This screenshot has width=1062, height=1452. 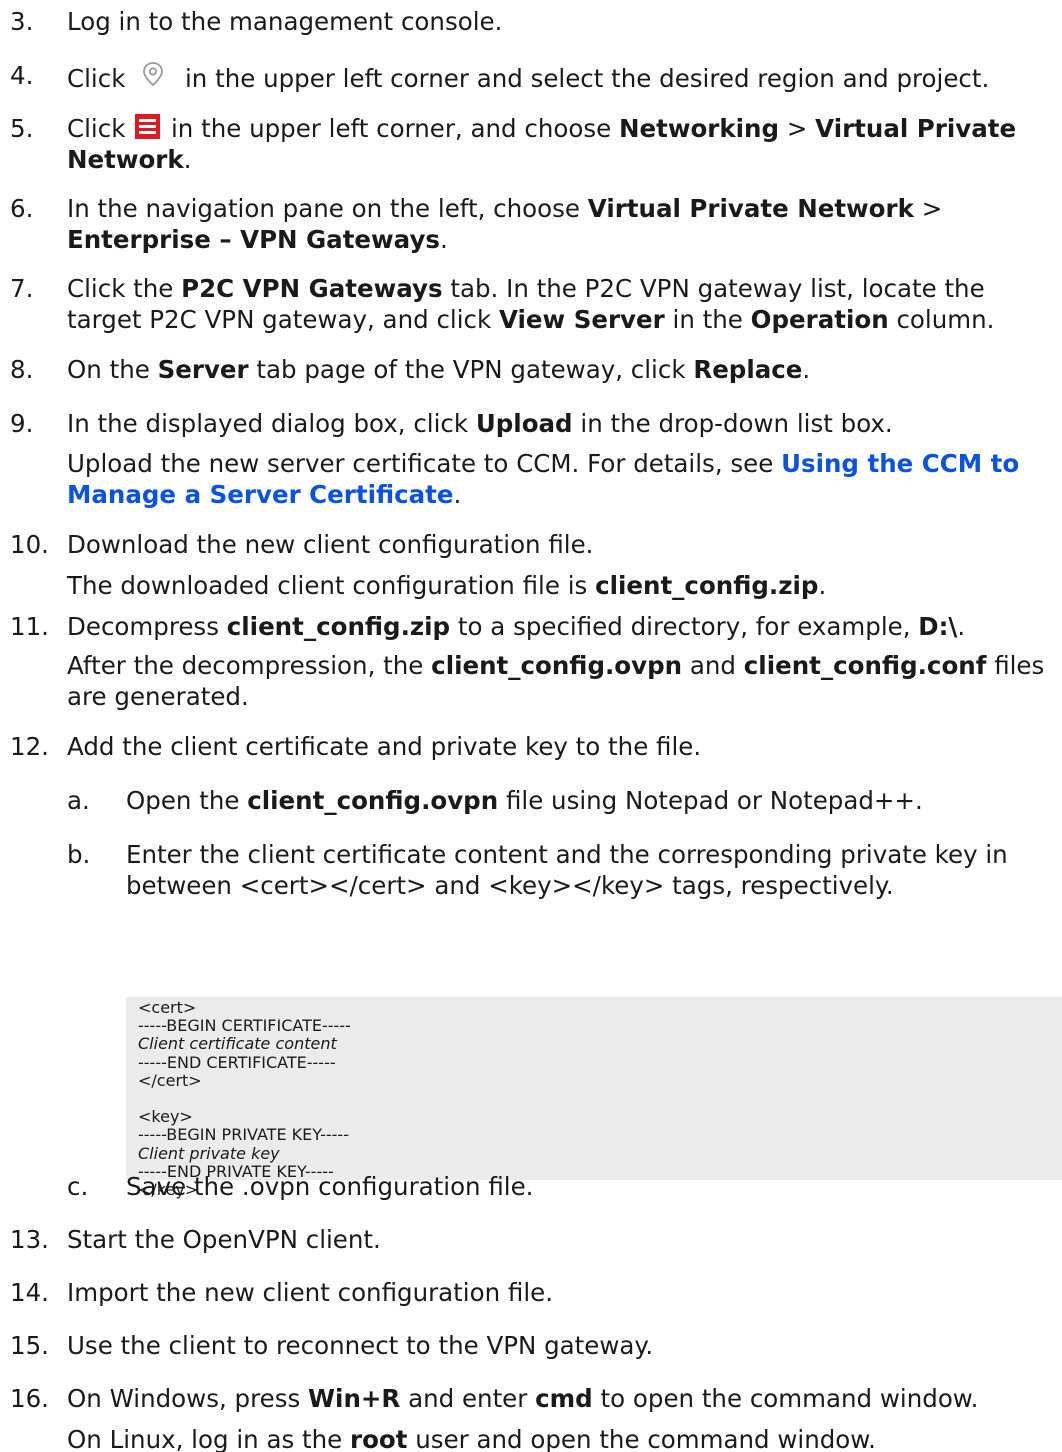 I want to click on code-line: <key>, so click(x=165, y=1117).